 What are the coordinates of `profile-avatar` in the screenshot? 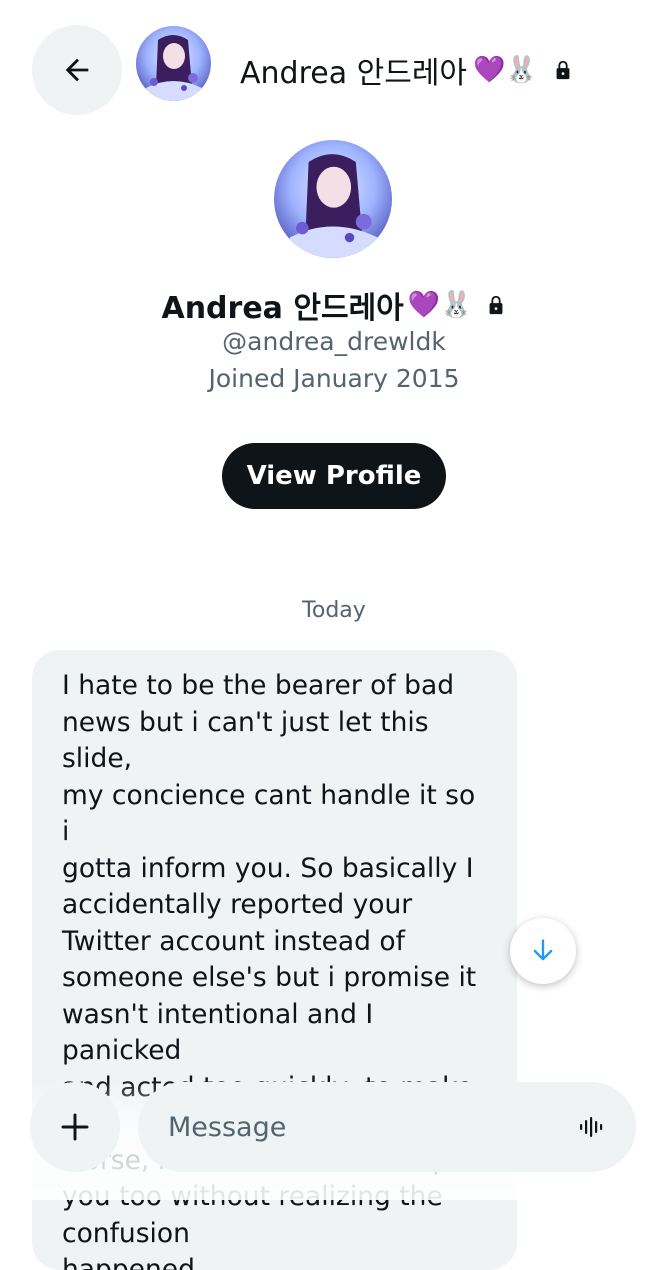 It's located at (333, 199).